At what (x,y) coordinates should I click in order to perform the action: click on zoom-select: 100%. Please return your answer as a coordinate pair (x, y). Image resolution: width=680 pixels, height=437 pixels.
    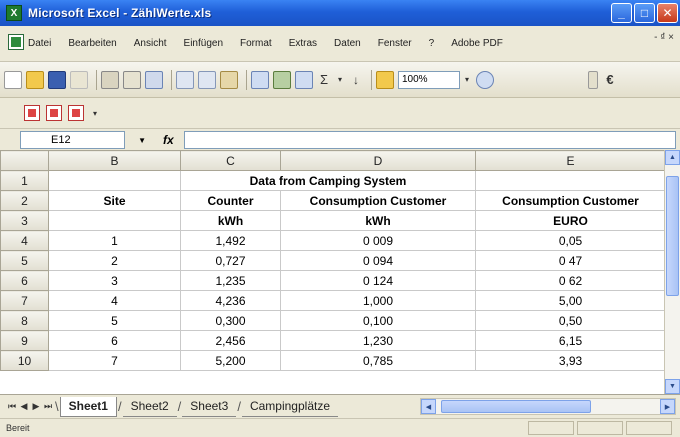
    Looking at the image, I should click on (429, 79).